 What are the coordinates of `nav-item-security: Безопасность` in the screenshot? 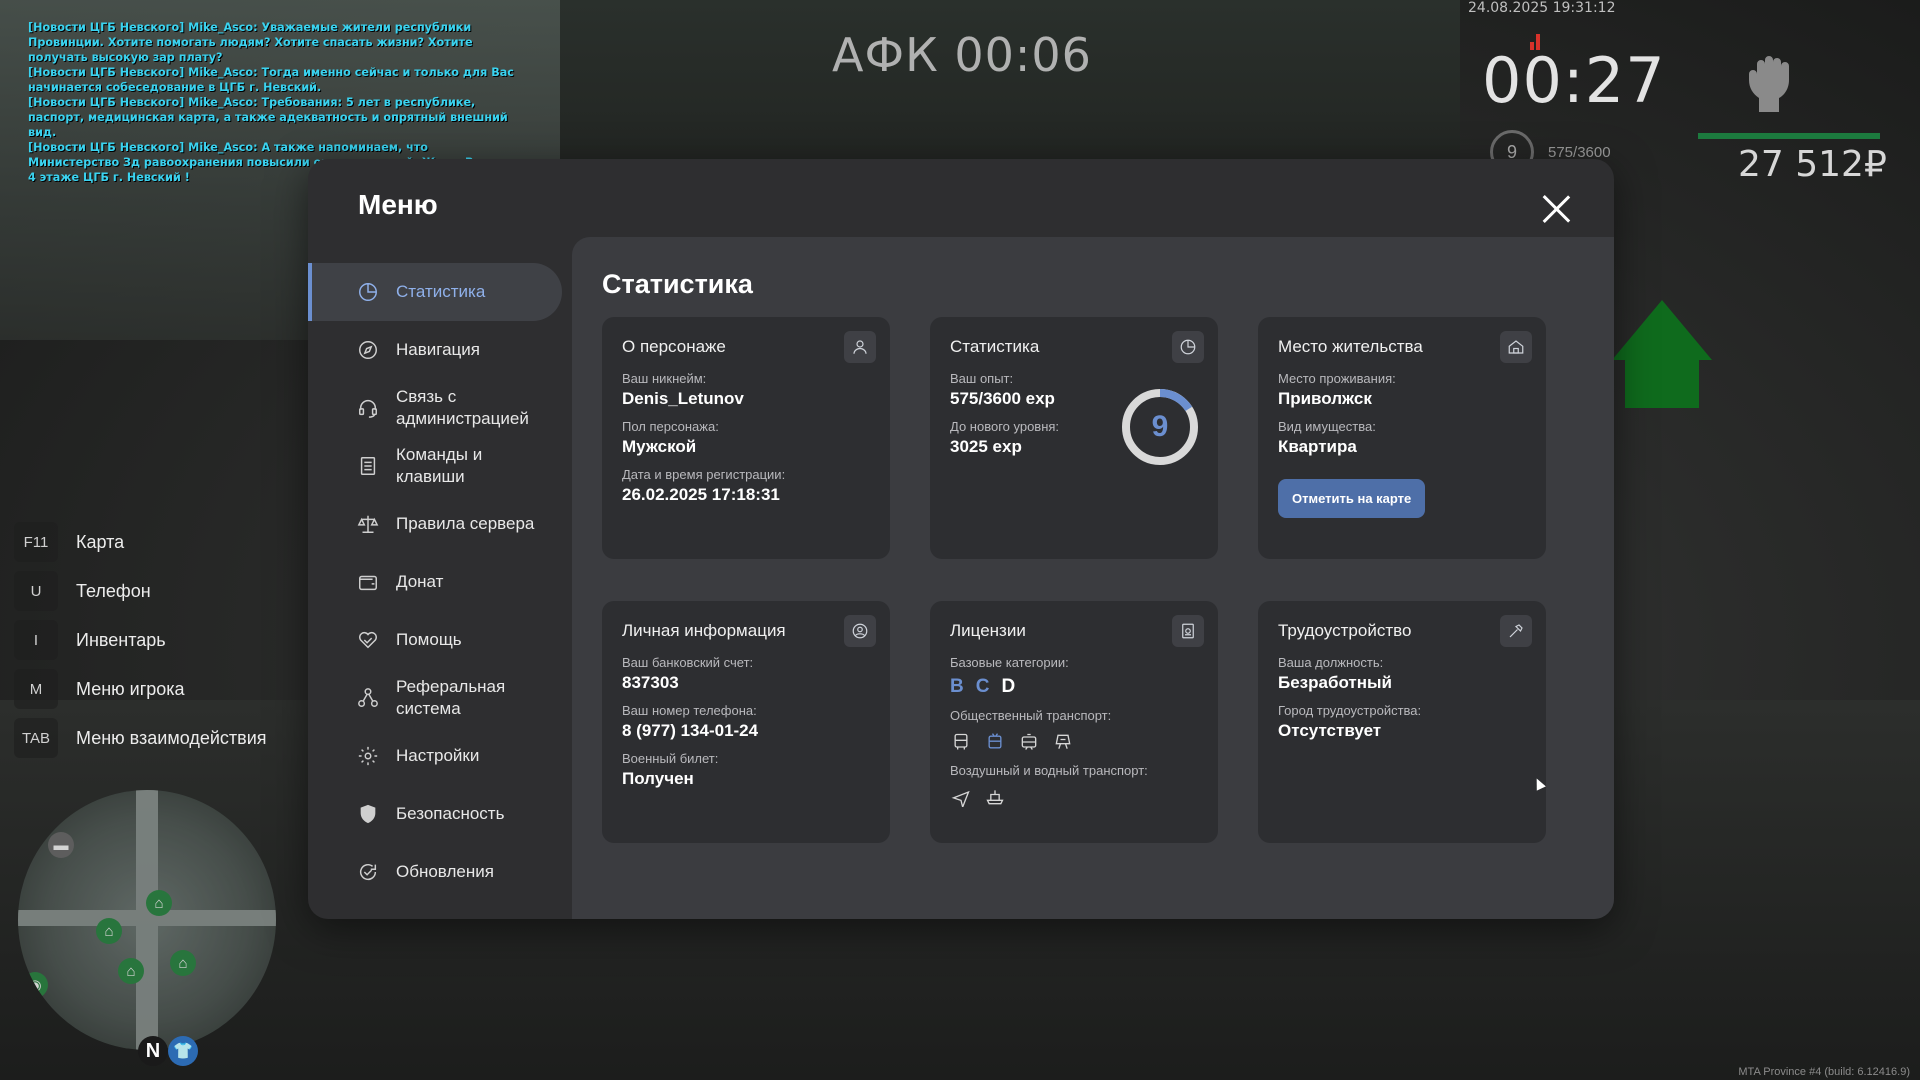 It's located at (435, 814).